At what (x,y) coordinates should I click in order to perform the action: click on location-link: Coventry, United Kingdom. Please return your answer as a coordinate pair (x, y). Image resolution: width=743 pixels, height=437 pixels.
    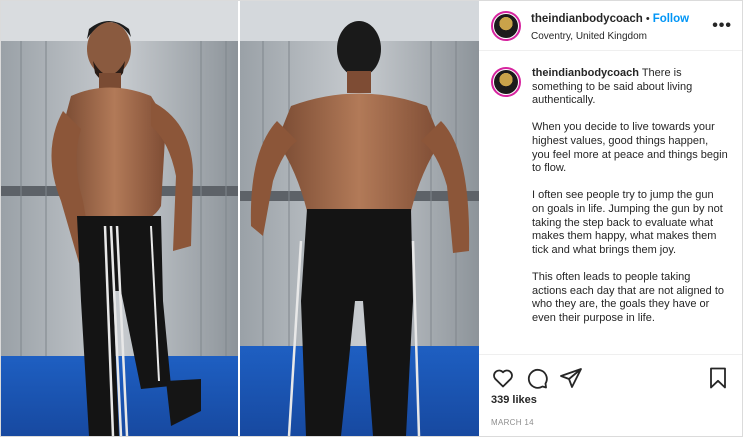
    Looking at the image, I should click on (621, 37).